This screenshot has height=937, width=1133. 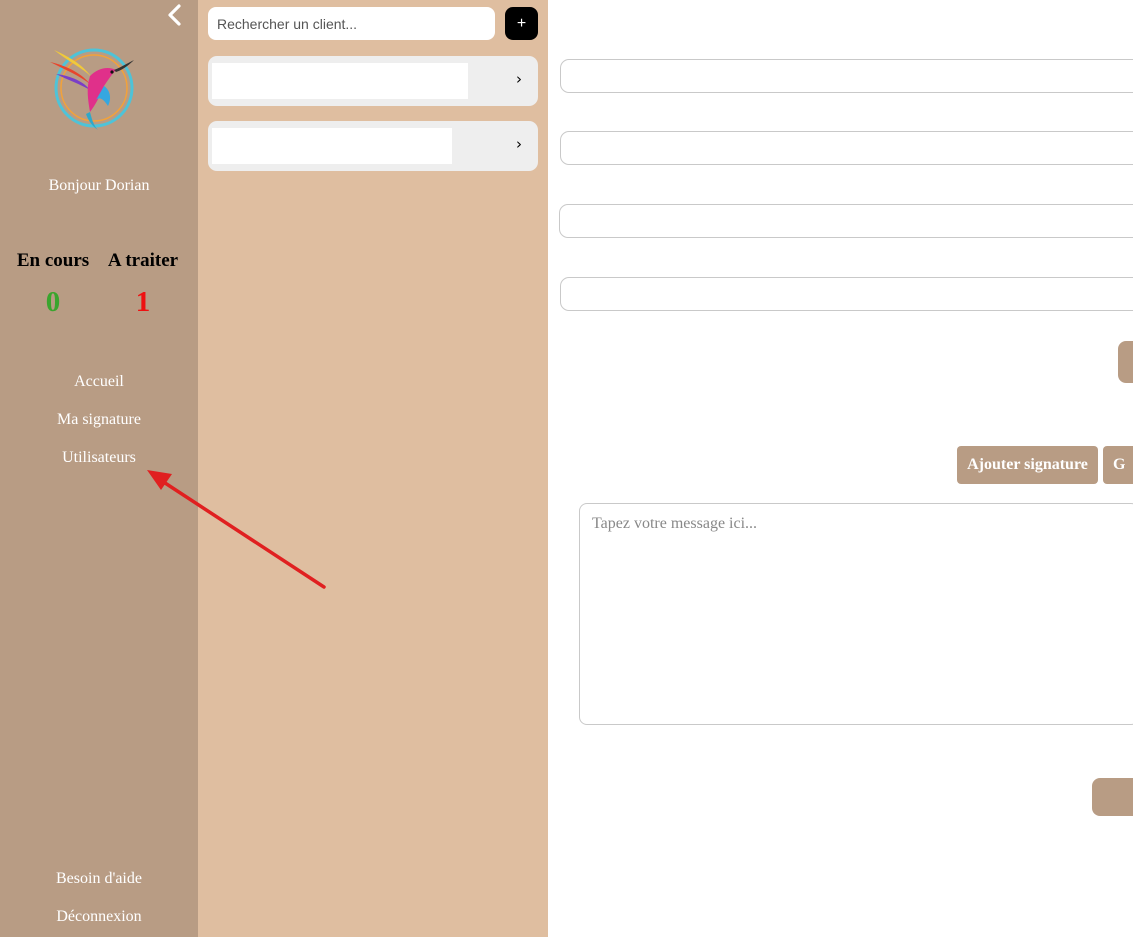 I want to click on nav-item-besoin-aide: Besoin d'aide, so click(x=99, y=879).